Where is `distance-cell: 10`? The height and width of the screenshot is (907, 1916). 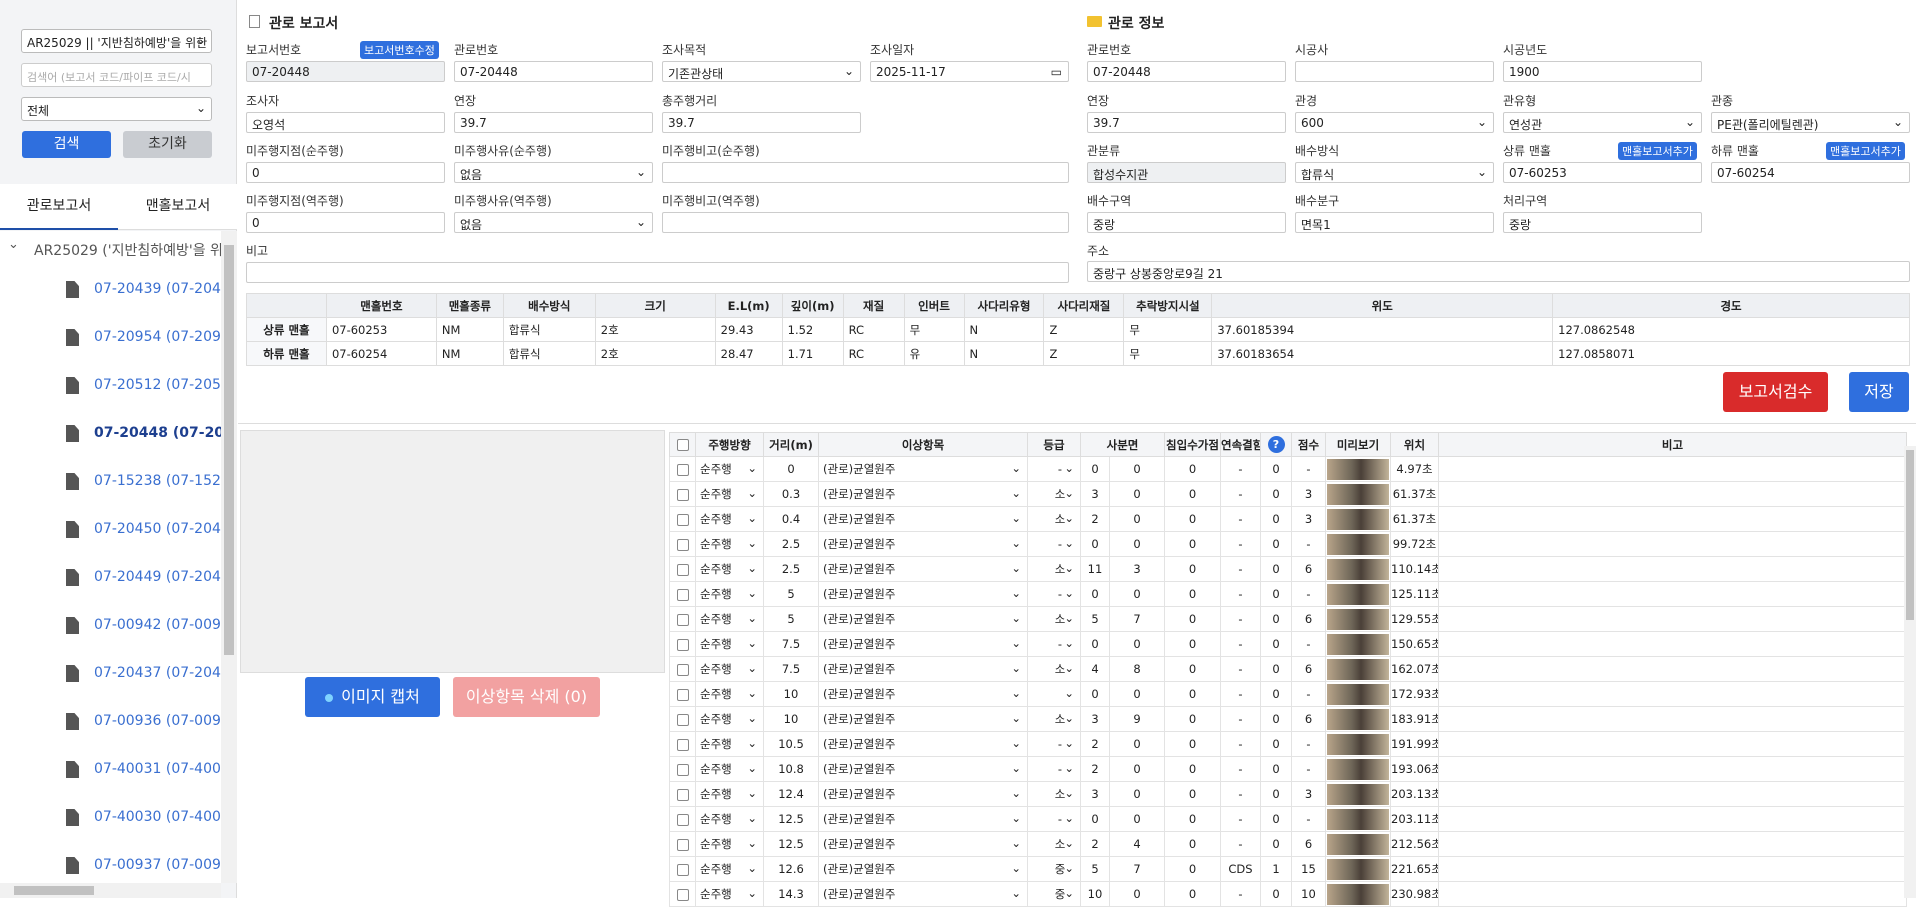
distance-cell: 10 is located at coordinates (791, 719).